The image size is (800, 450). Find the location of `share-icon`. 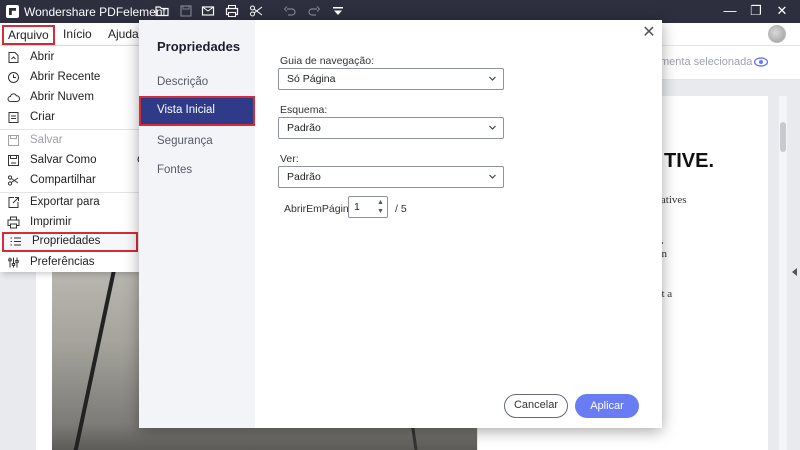

share-icon is located at coordinates (13, 180).